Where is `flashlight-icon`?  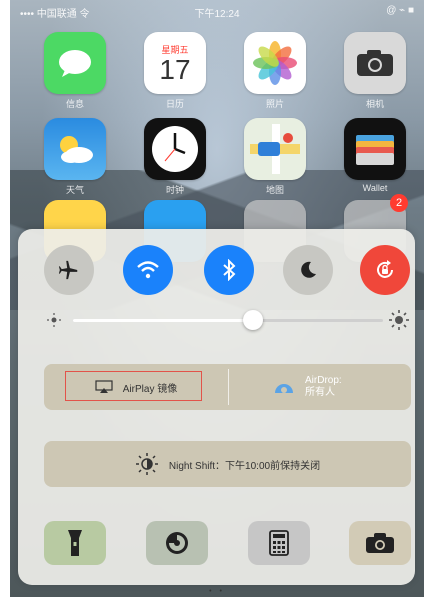
flashlight-icon is located at coordinates (75, 543).